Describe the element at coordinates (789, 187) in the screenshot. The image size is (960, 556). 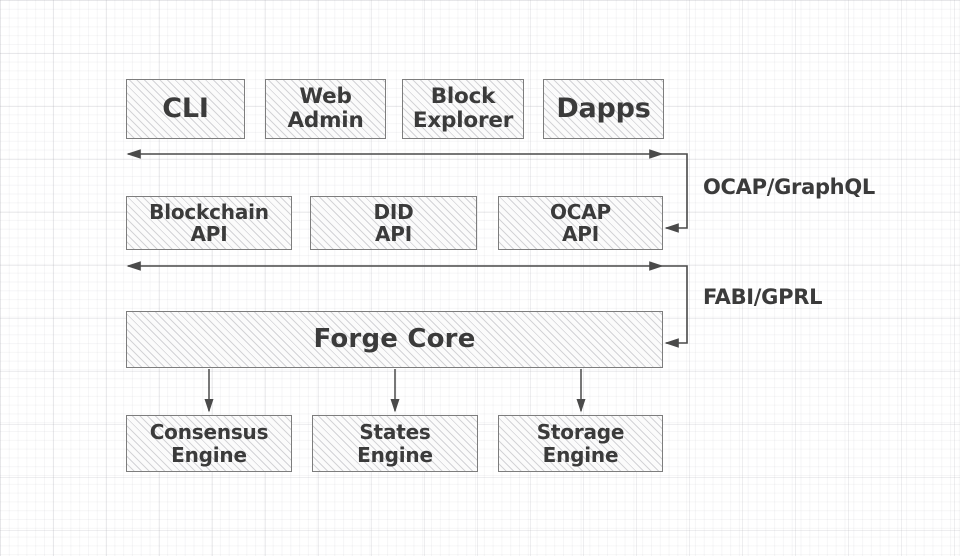
I see `edge-label-ocap-graphql: OCAP/GraphQL` at that location.